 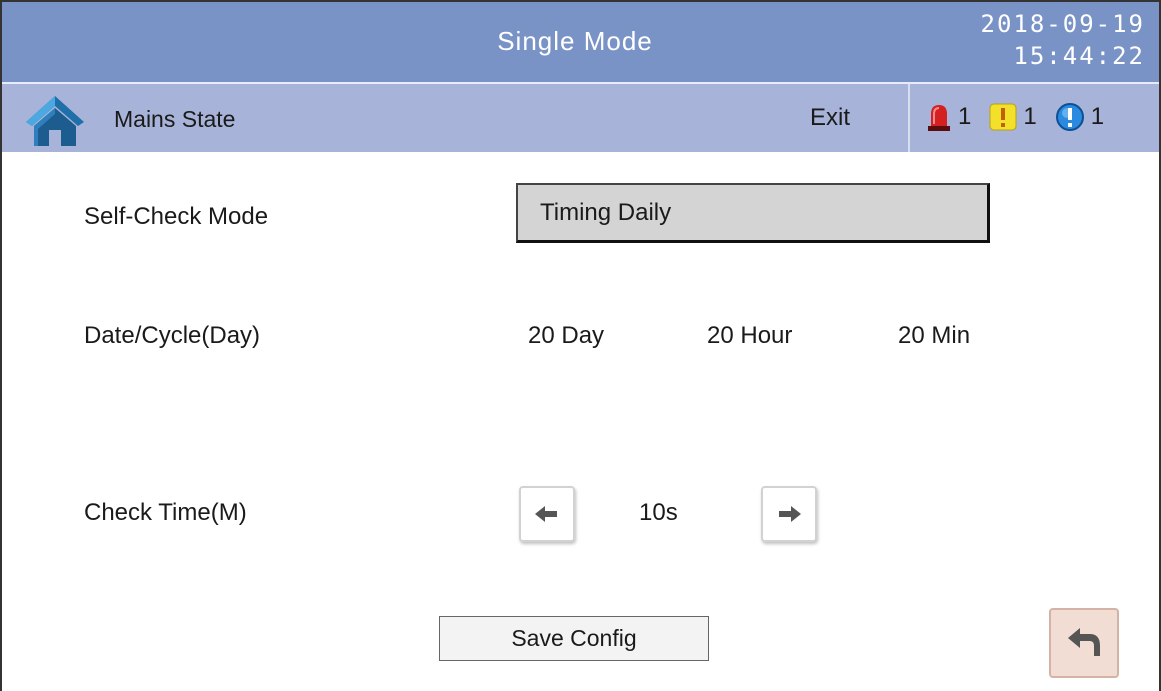 What do you see at coordinates (55, 120) in the screenshot?
I see `home-icon` at bounding box center [55, 120].